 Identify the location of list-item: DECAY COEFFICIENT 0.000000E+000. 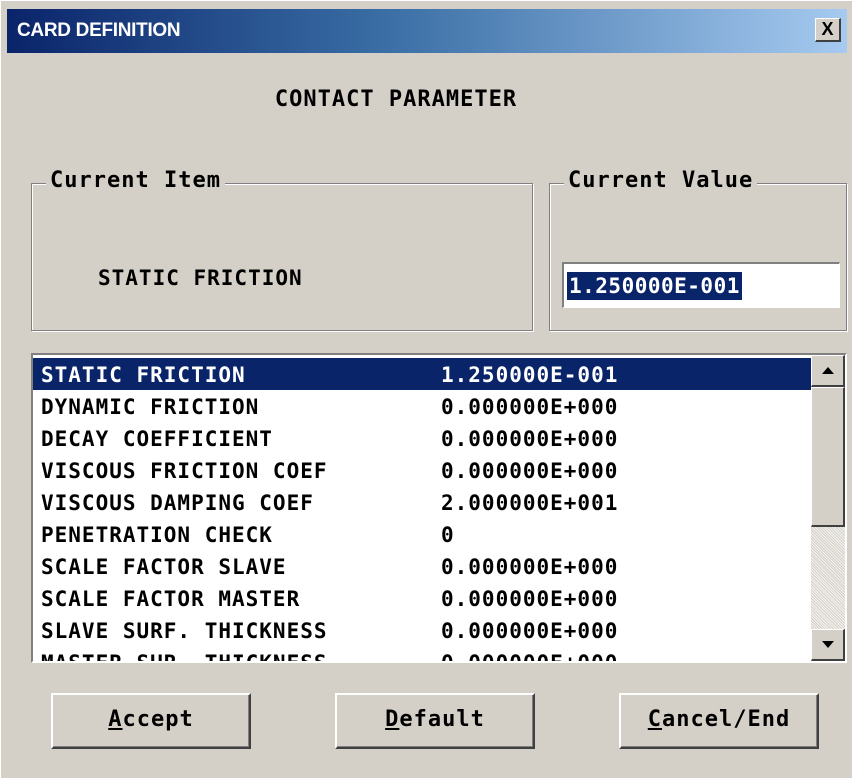
(422, 438).